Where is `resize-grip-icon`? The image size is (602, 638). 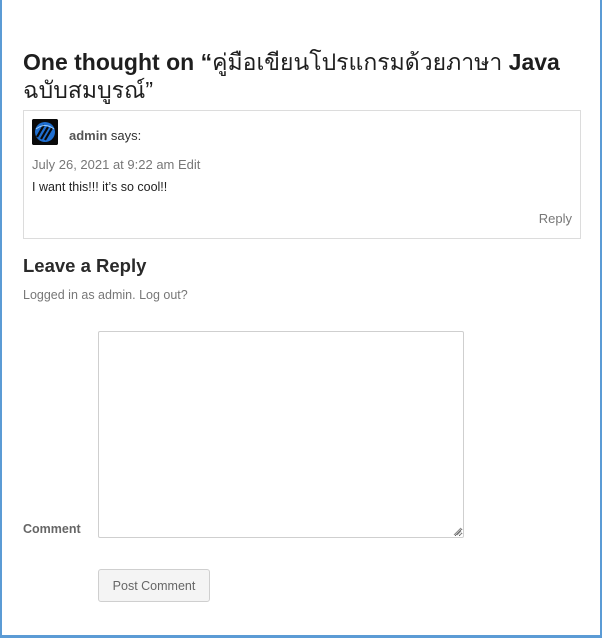
resize-grip-icon is located at coordinates (457, 531).